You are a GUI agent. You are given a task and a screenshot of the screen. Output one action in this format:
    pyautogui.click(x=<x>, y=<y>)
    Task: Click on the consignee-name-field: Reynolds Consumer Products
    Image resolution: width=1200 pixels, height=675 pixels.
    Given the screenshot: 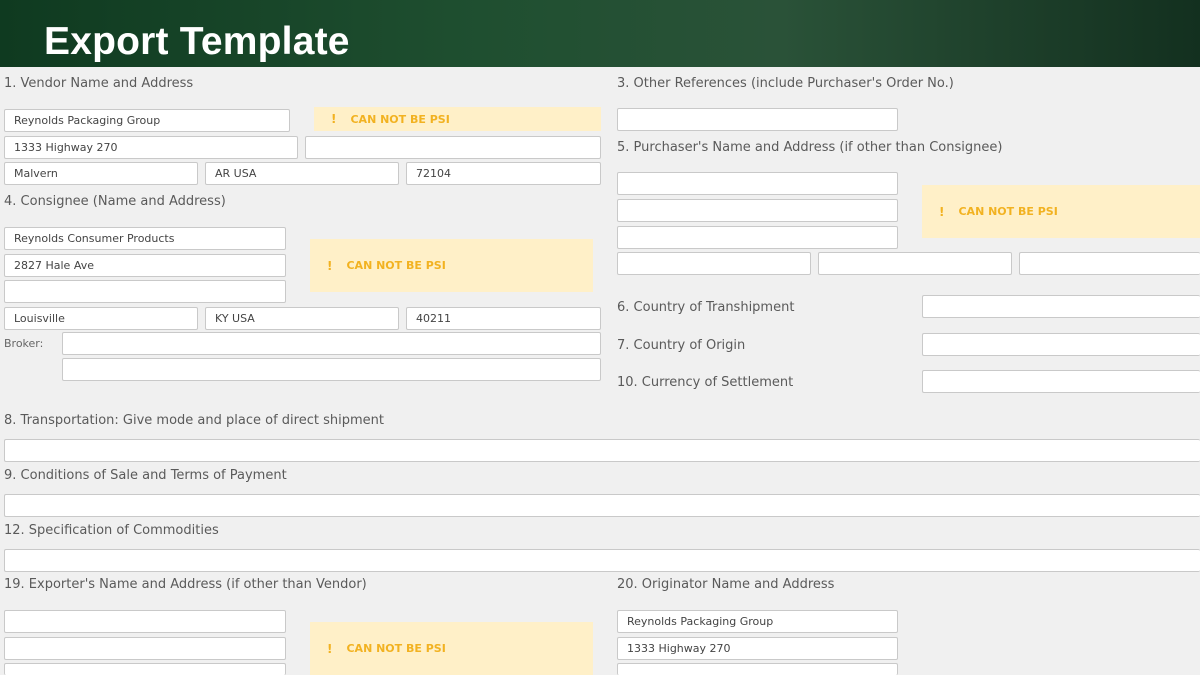 What is the action you would take?
    pyautogui.click(x=145, y=238)
    